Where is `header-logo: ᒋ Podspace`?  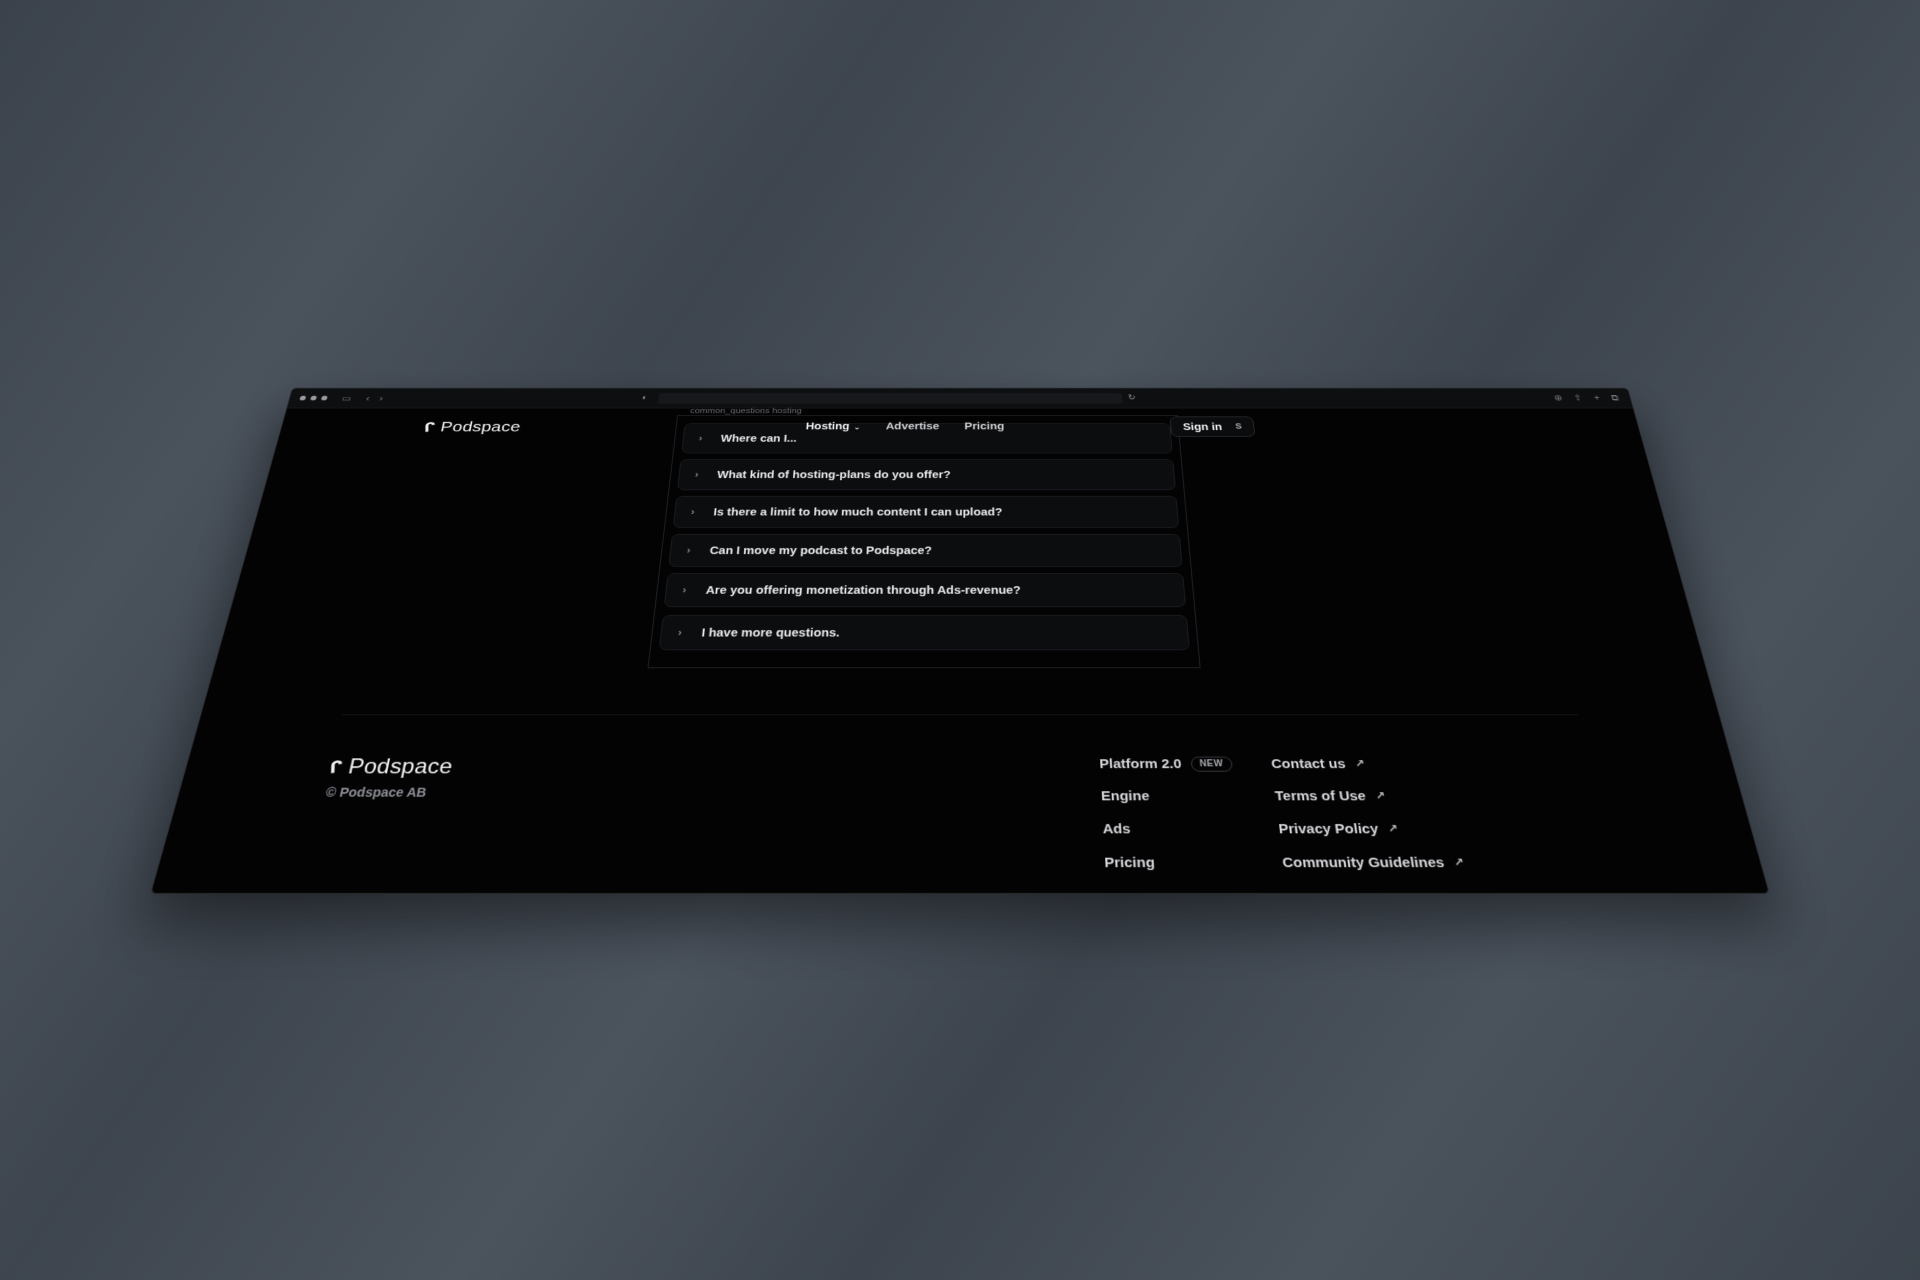 header-logo: ᒋ Podspace is located at coordinates (472, 427).